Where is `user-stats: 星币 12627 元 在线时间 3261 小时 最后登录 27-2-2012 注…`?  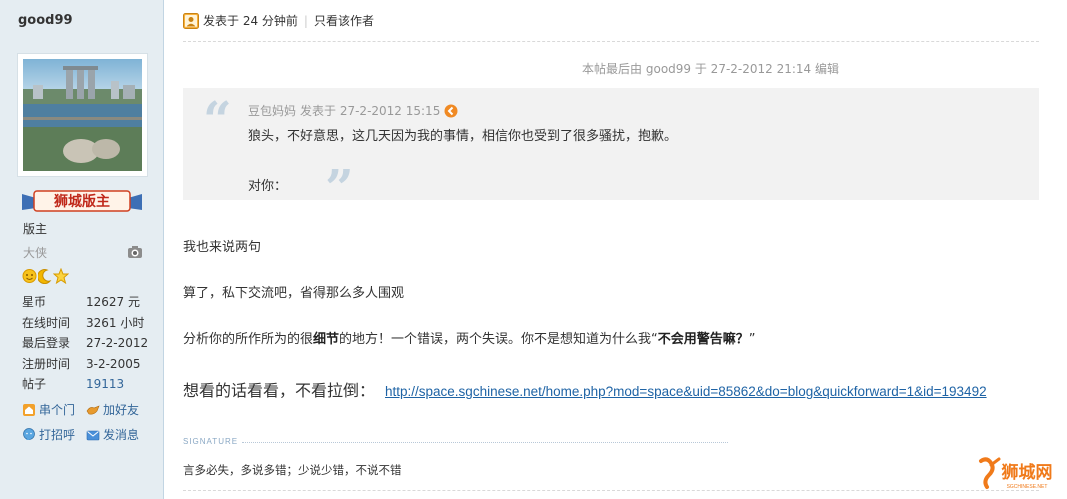 user-stats: 星币 12627 元 在线时间 3261 小时 最后登录 27-2-2012 注… is located at coordinates (87, 343).